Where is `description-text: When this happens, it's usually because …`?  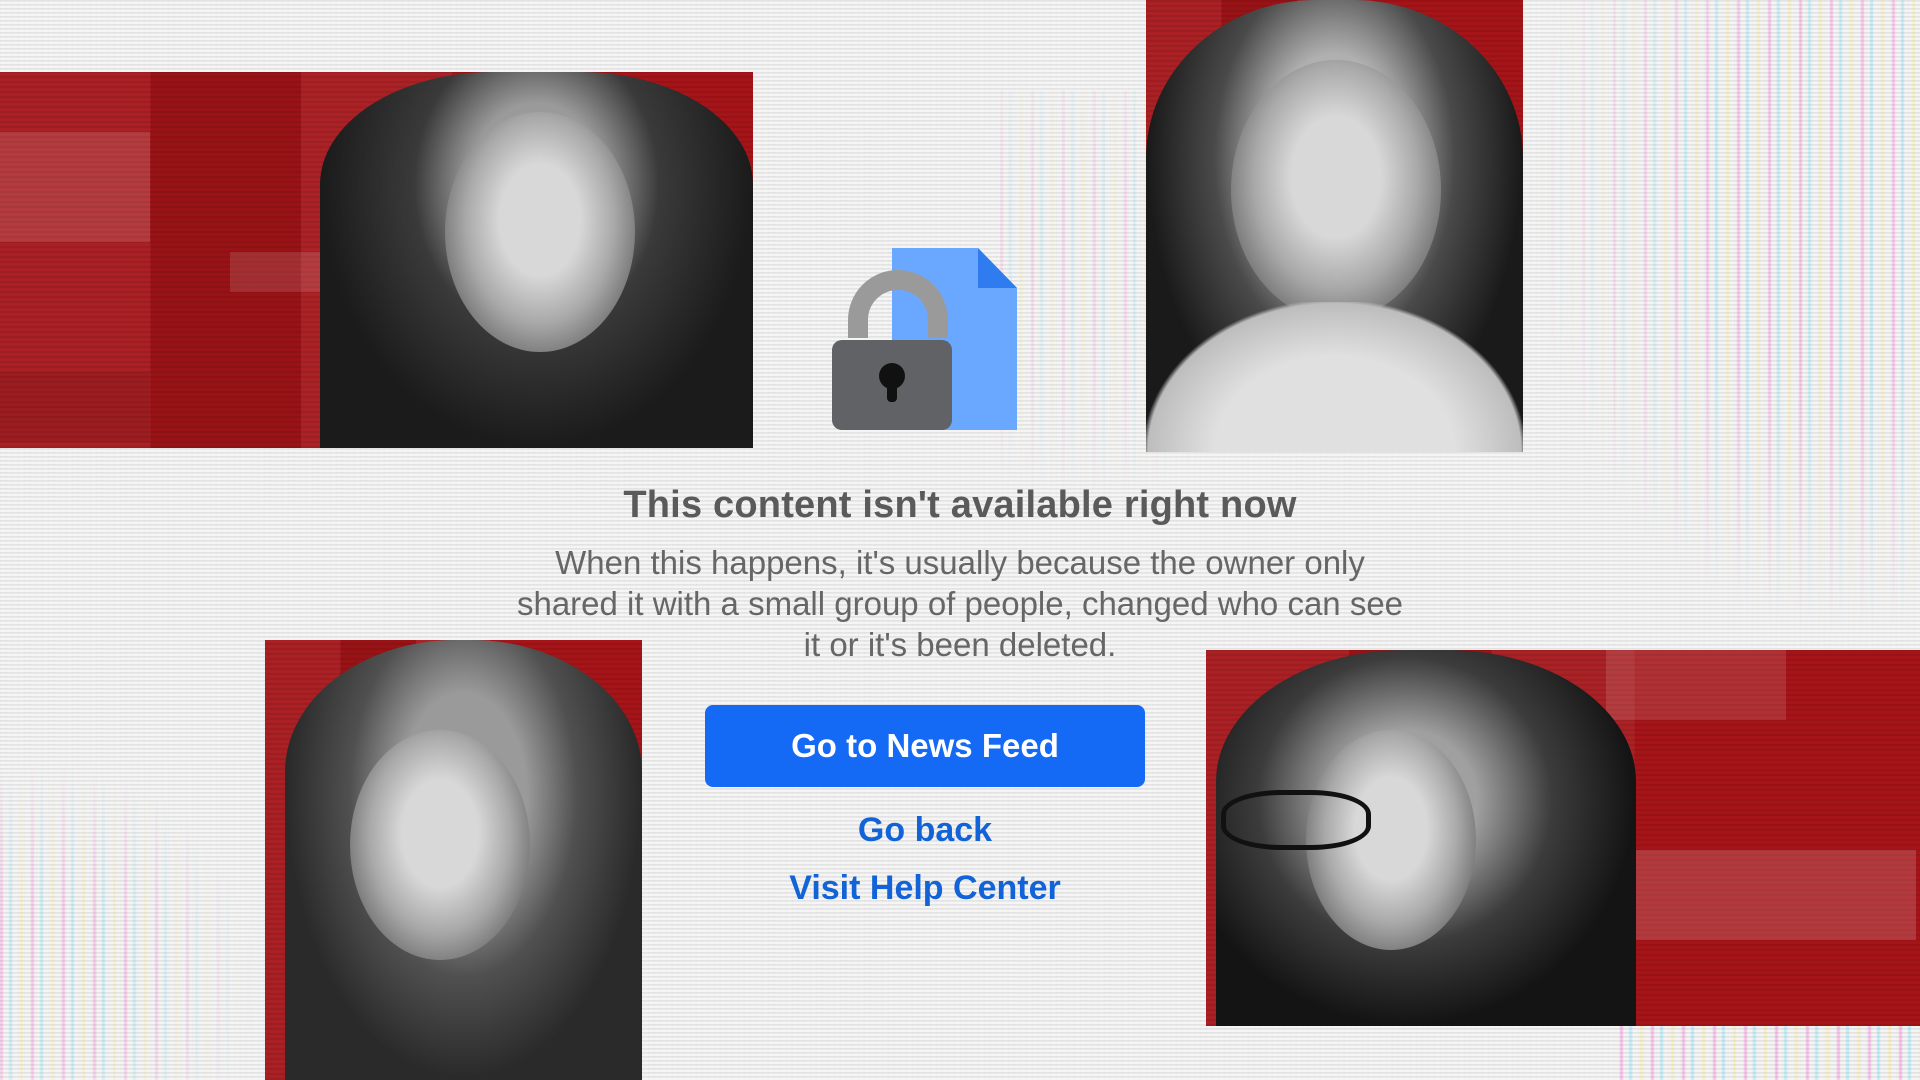
description-text: When this happens, it's usually because … is located at coordinates (960, 603).